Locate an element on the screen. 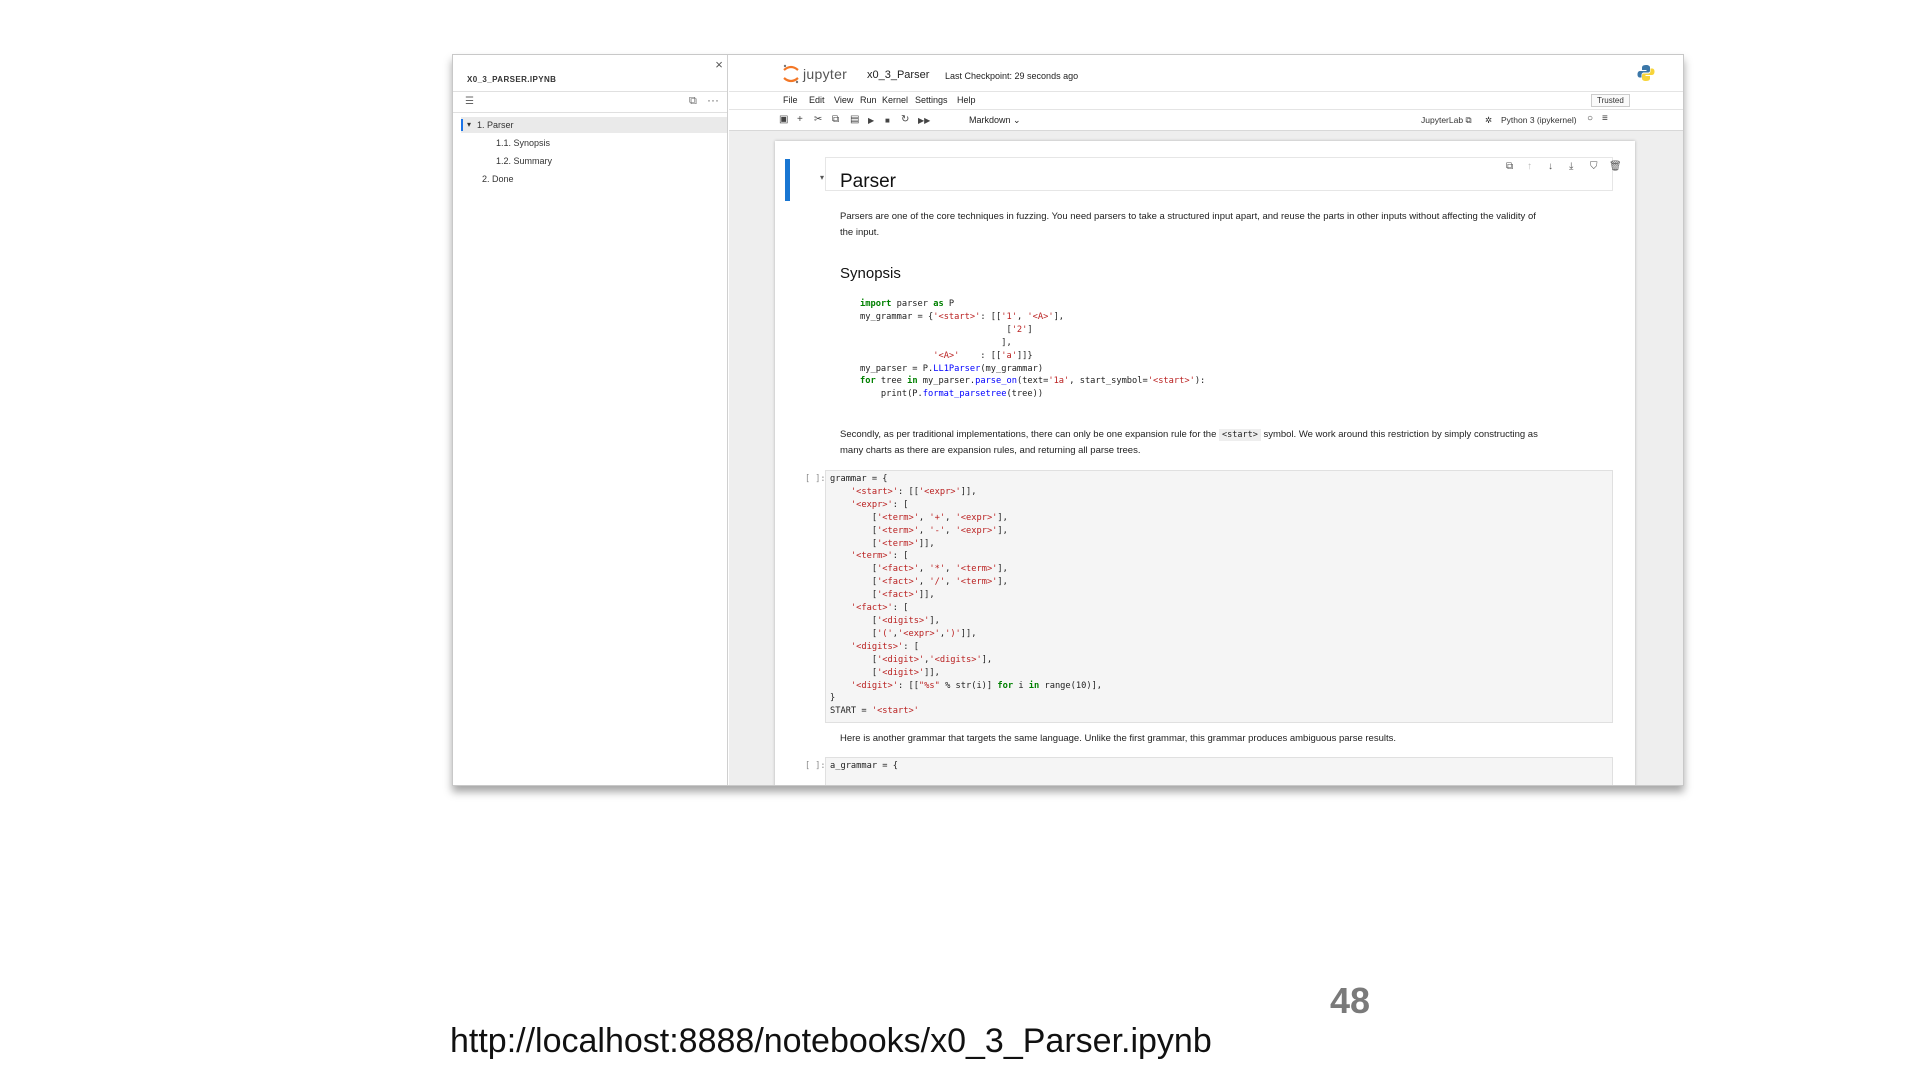 The height and width of the screenshot is (1080, 1920). menu-kernel: Kernel is located at coordinates (895, 100).